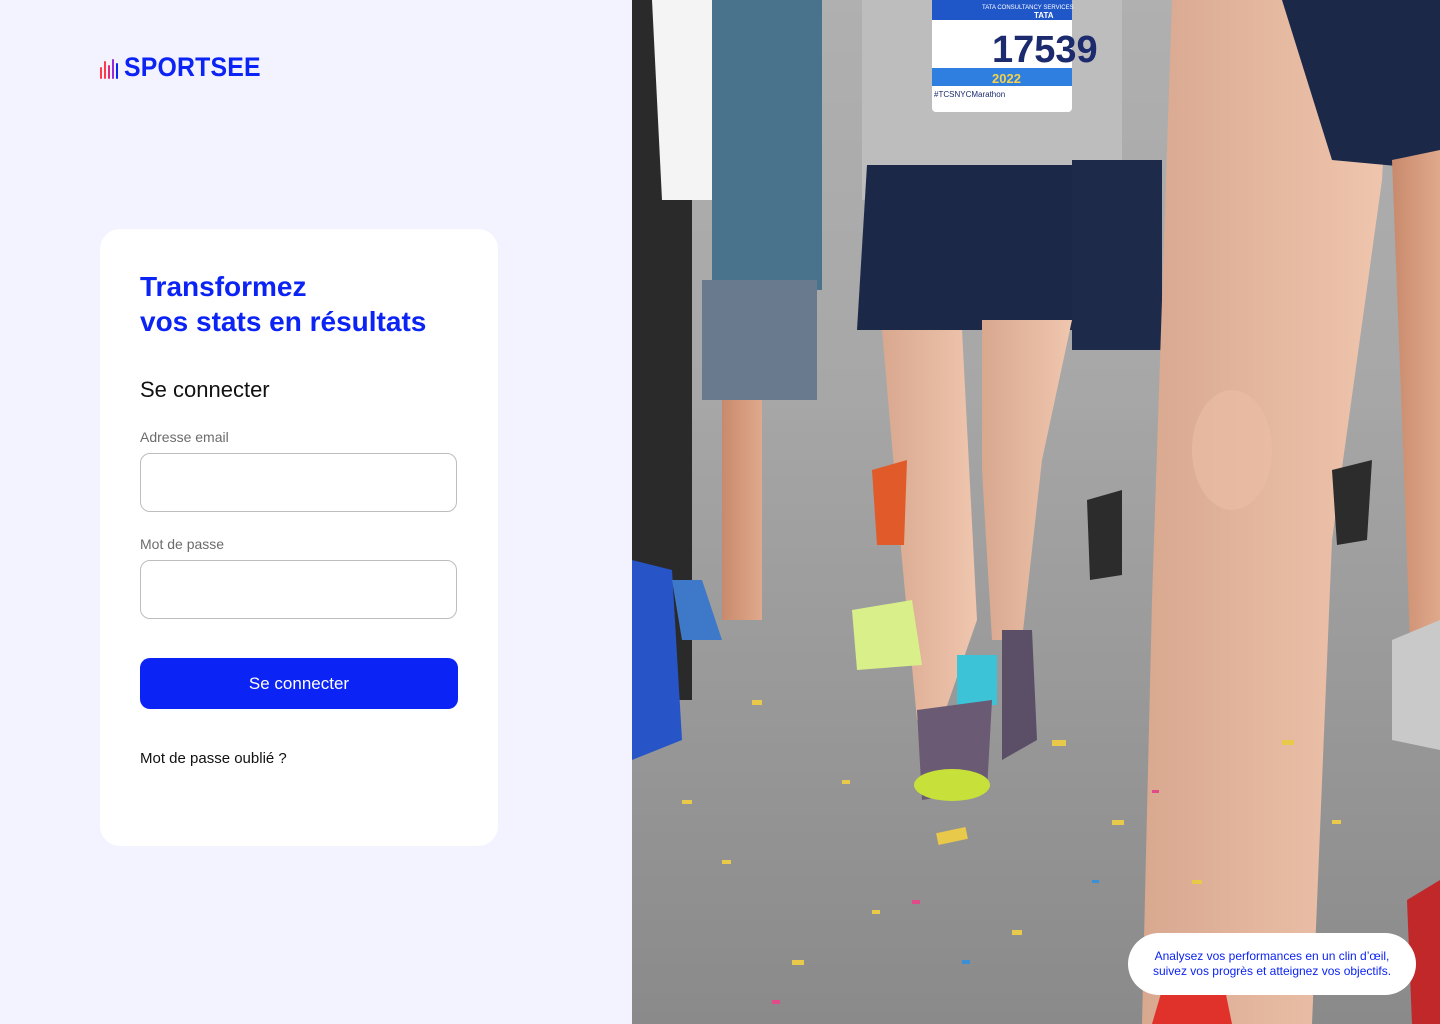  What do you see at coordinates (182, 544) in the screenshot?
I see `password-label: Mot de passe` at bounding box center [182, 544].